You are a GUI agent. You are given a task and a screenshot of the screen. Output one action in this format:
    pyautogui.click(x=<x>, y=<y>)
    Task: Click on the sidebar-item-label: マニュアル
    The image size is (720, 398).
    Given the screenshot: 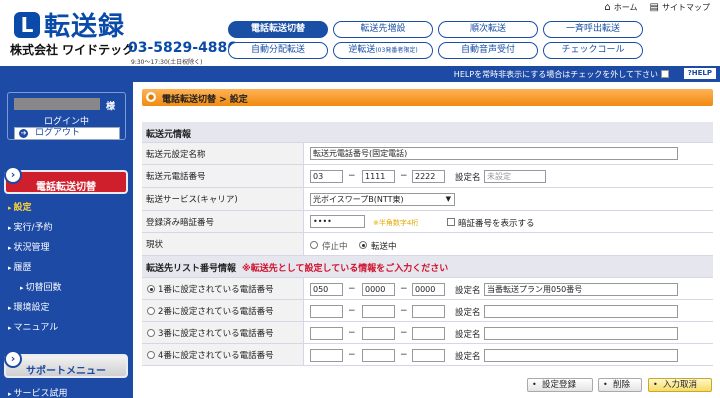 What is the action you would take?
    pyautogui.click(x=36, y=328)
    